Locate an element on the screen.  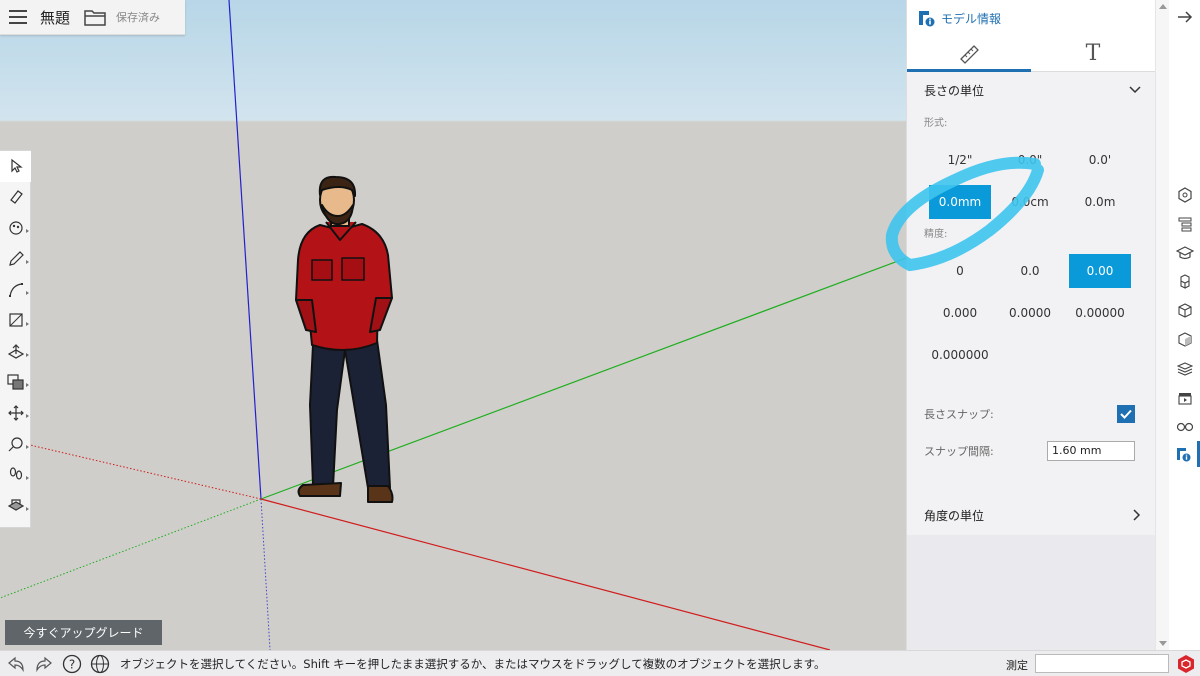
styles-cube-icon is located at coordinates (1184, 339).